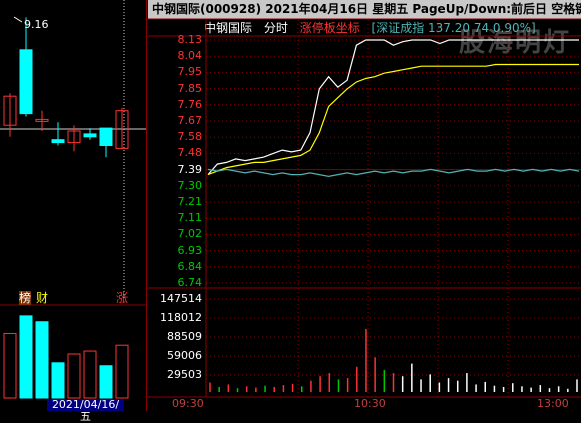 The image size is (581, 423). I want to click on volume-tick-label: 118012, so click(181, 317).